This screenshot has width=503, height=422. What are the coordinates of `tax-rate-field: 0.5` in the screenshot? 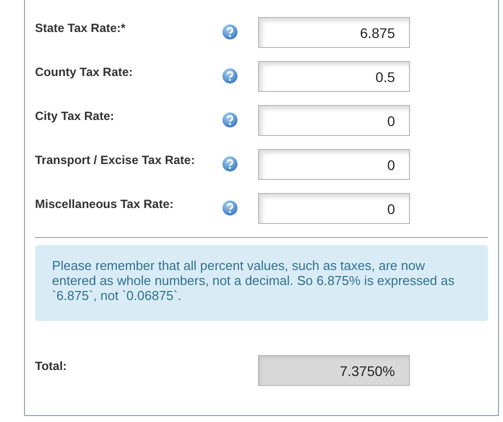 It's located at (334, 76).